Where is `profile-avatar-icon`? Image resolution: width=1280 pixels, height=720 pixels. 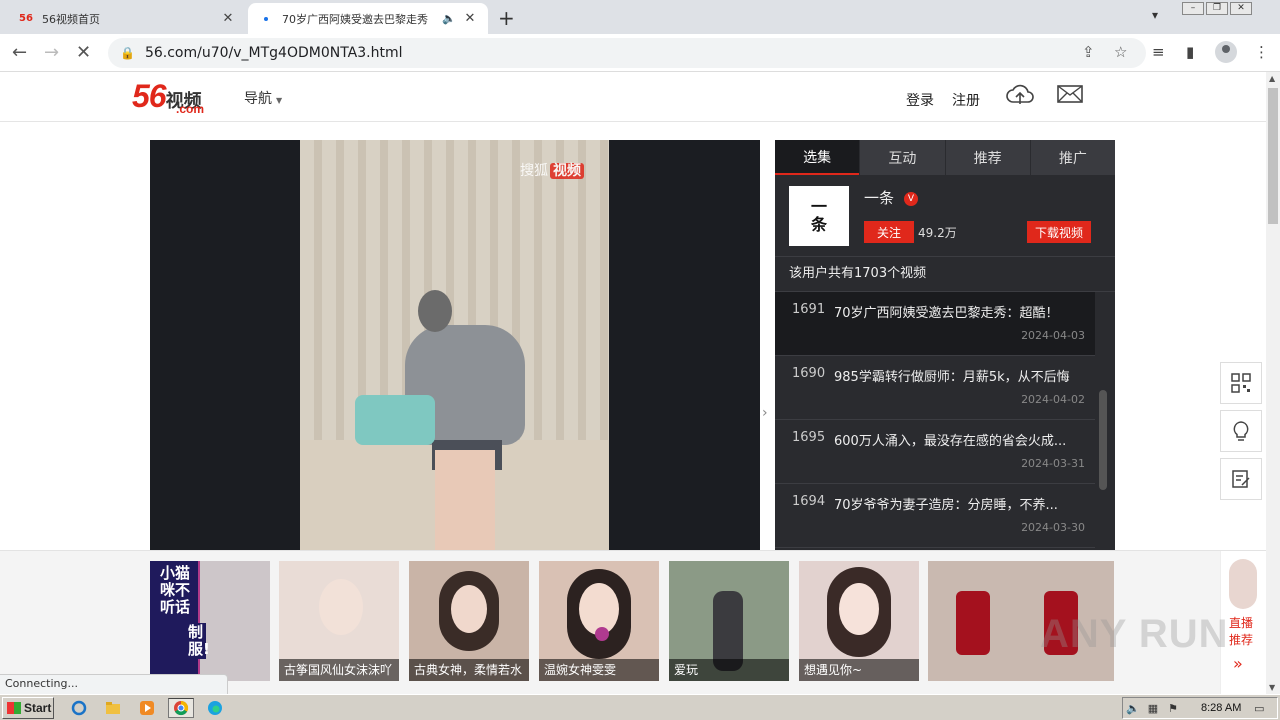
profile-avatar-icon is located at coordinates (1226, 52).